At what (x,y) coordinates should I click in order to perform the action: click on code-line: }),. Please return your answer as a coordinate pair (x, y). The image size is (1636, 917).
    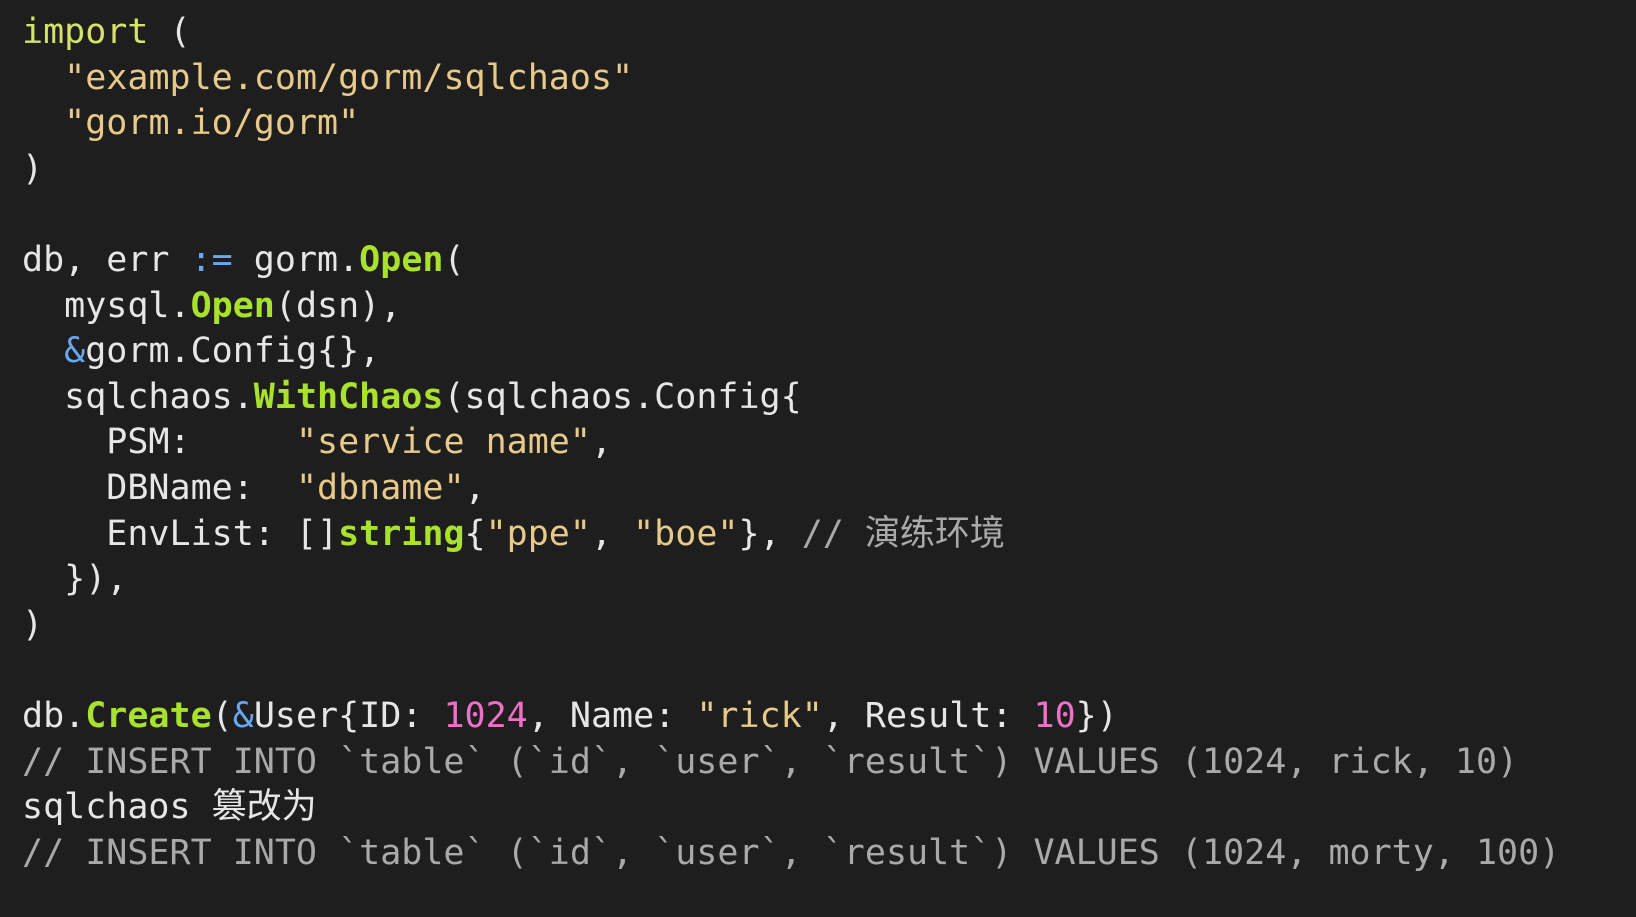
    Looking at the image, I should click on (829, 580).